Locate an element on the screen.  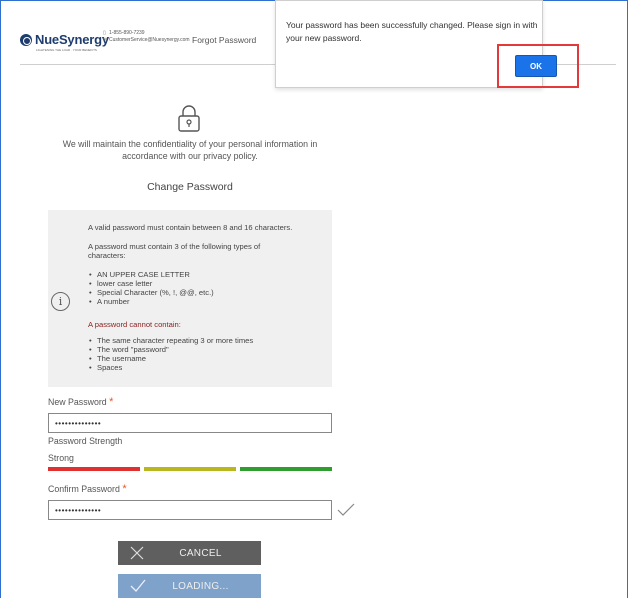
cancel-button: CANCEL is located at coordinates (189, 553).